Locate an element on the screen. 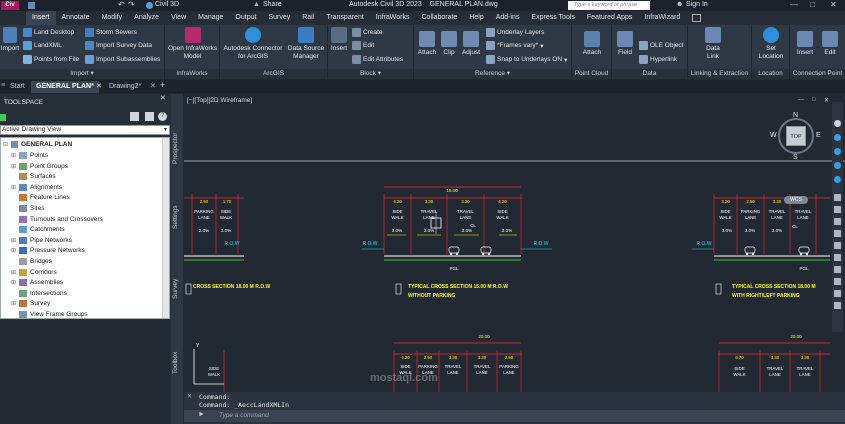 The height and width of the screenshot is (424, 845). nav-orbit-icon is located at coordinates (837, 165).